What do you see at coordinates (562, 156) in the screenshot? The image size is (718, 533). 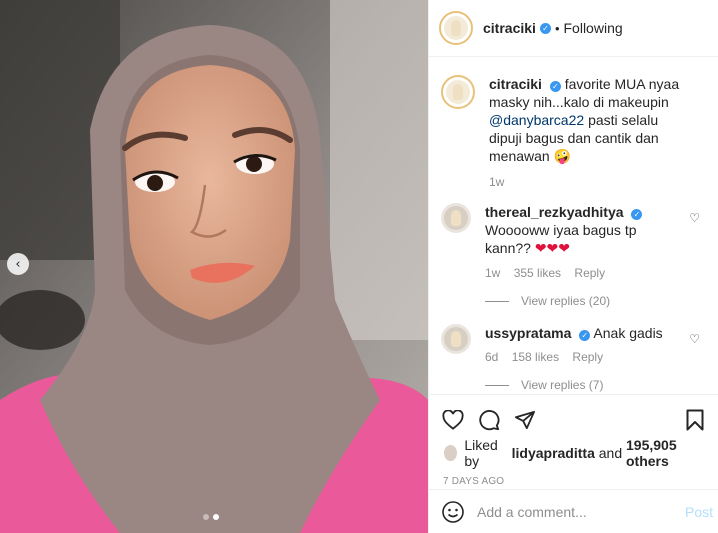 I see `caption-emoji: 🤪` at bounding box center [562, 156].